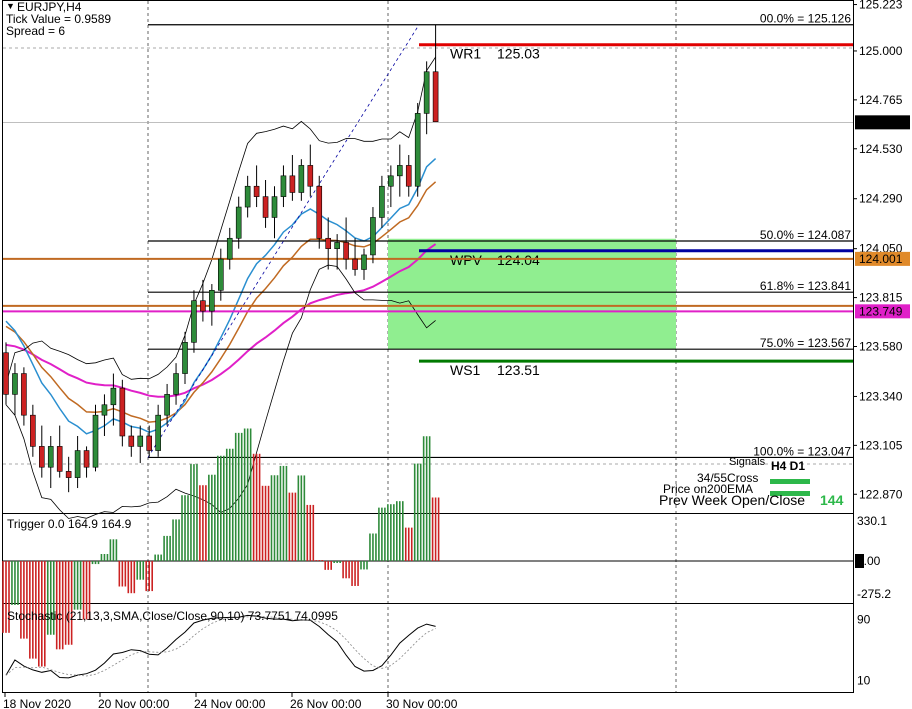 This screenshot has width=912, height=709. I want to click on signals-timeframes: H4 D1, so click(788, 466).